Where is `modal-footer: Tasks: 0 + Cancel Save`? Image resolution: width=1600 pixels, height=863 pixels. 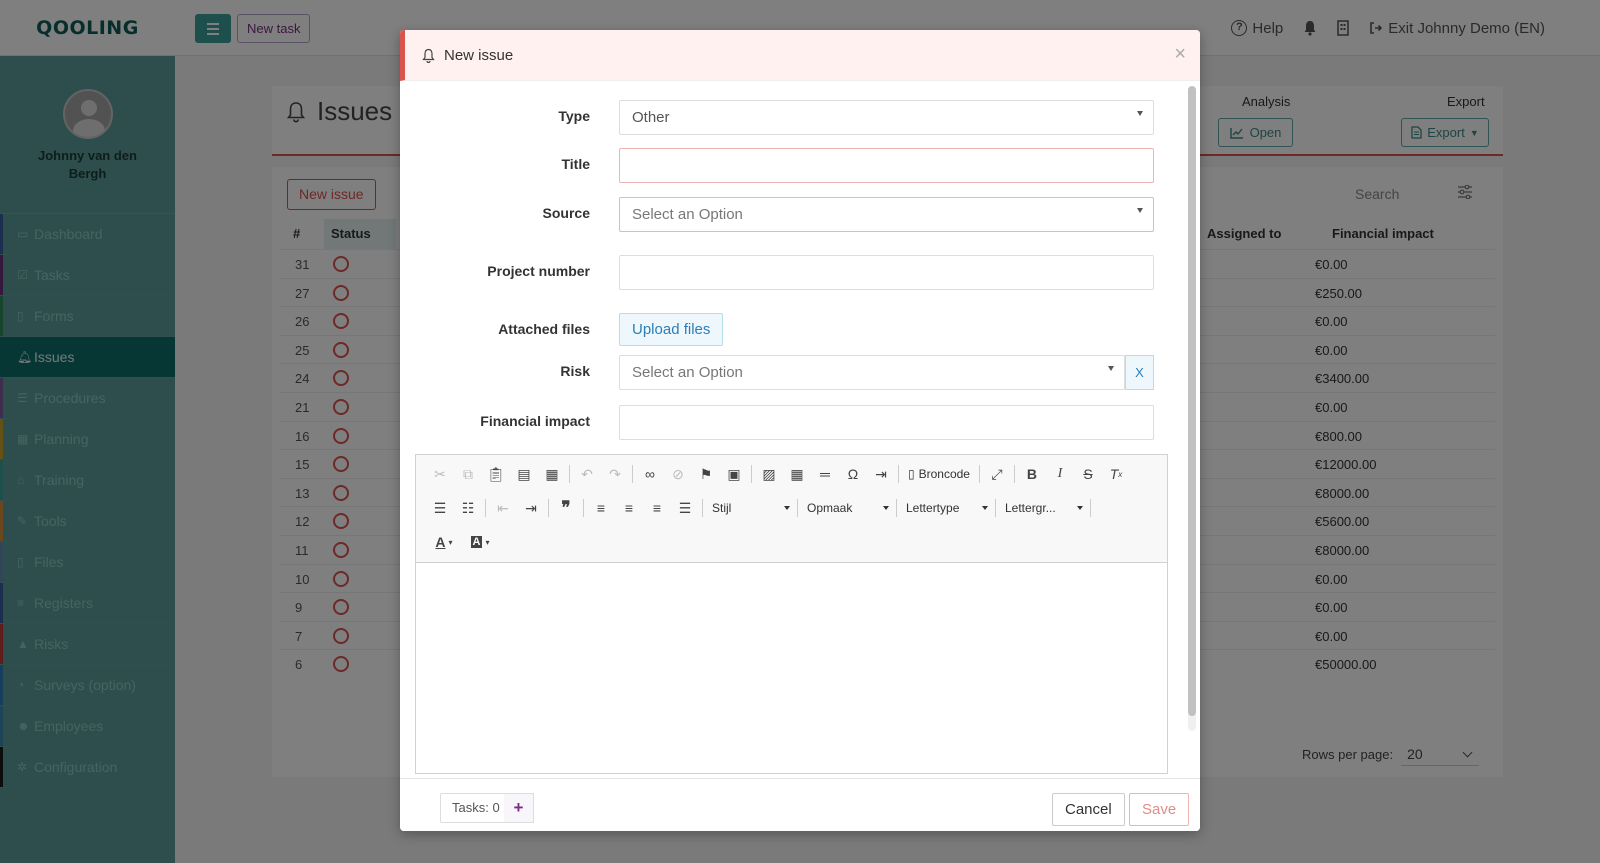
modal-footer: Tasks: 0 + Cancel Save is located at coordinates (800, 804).